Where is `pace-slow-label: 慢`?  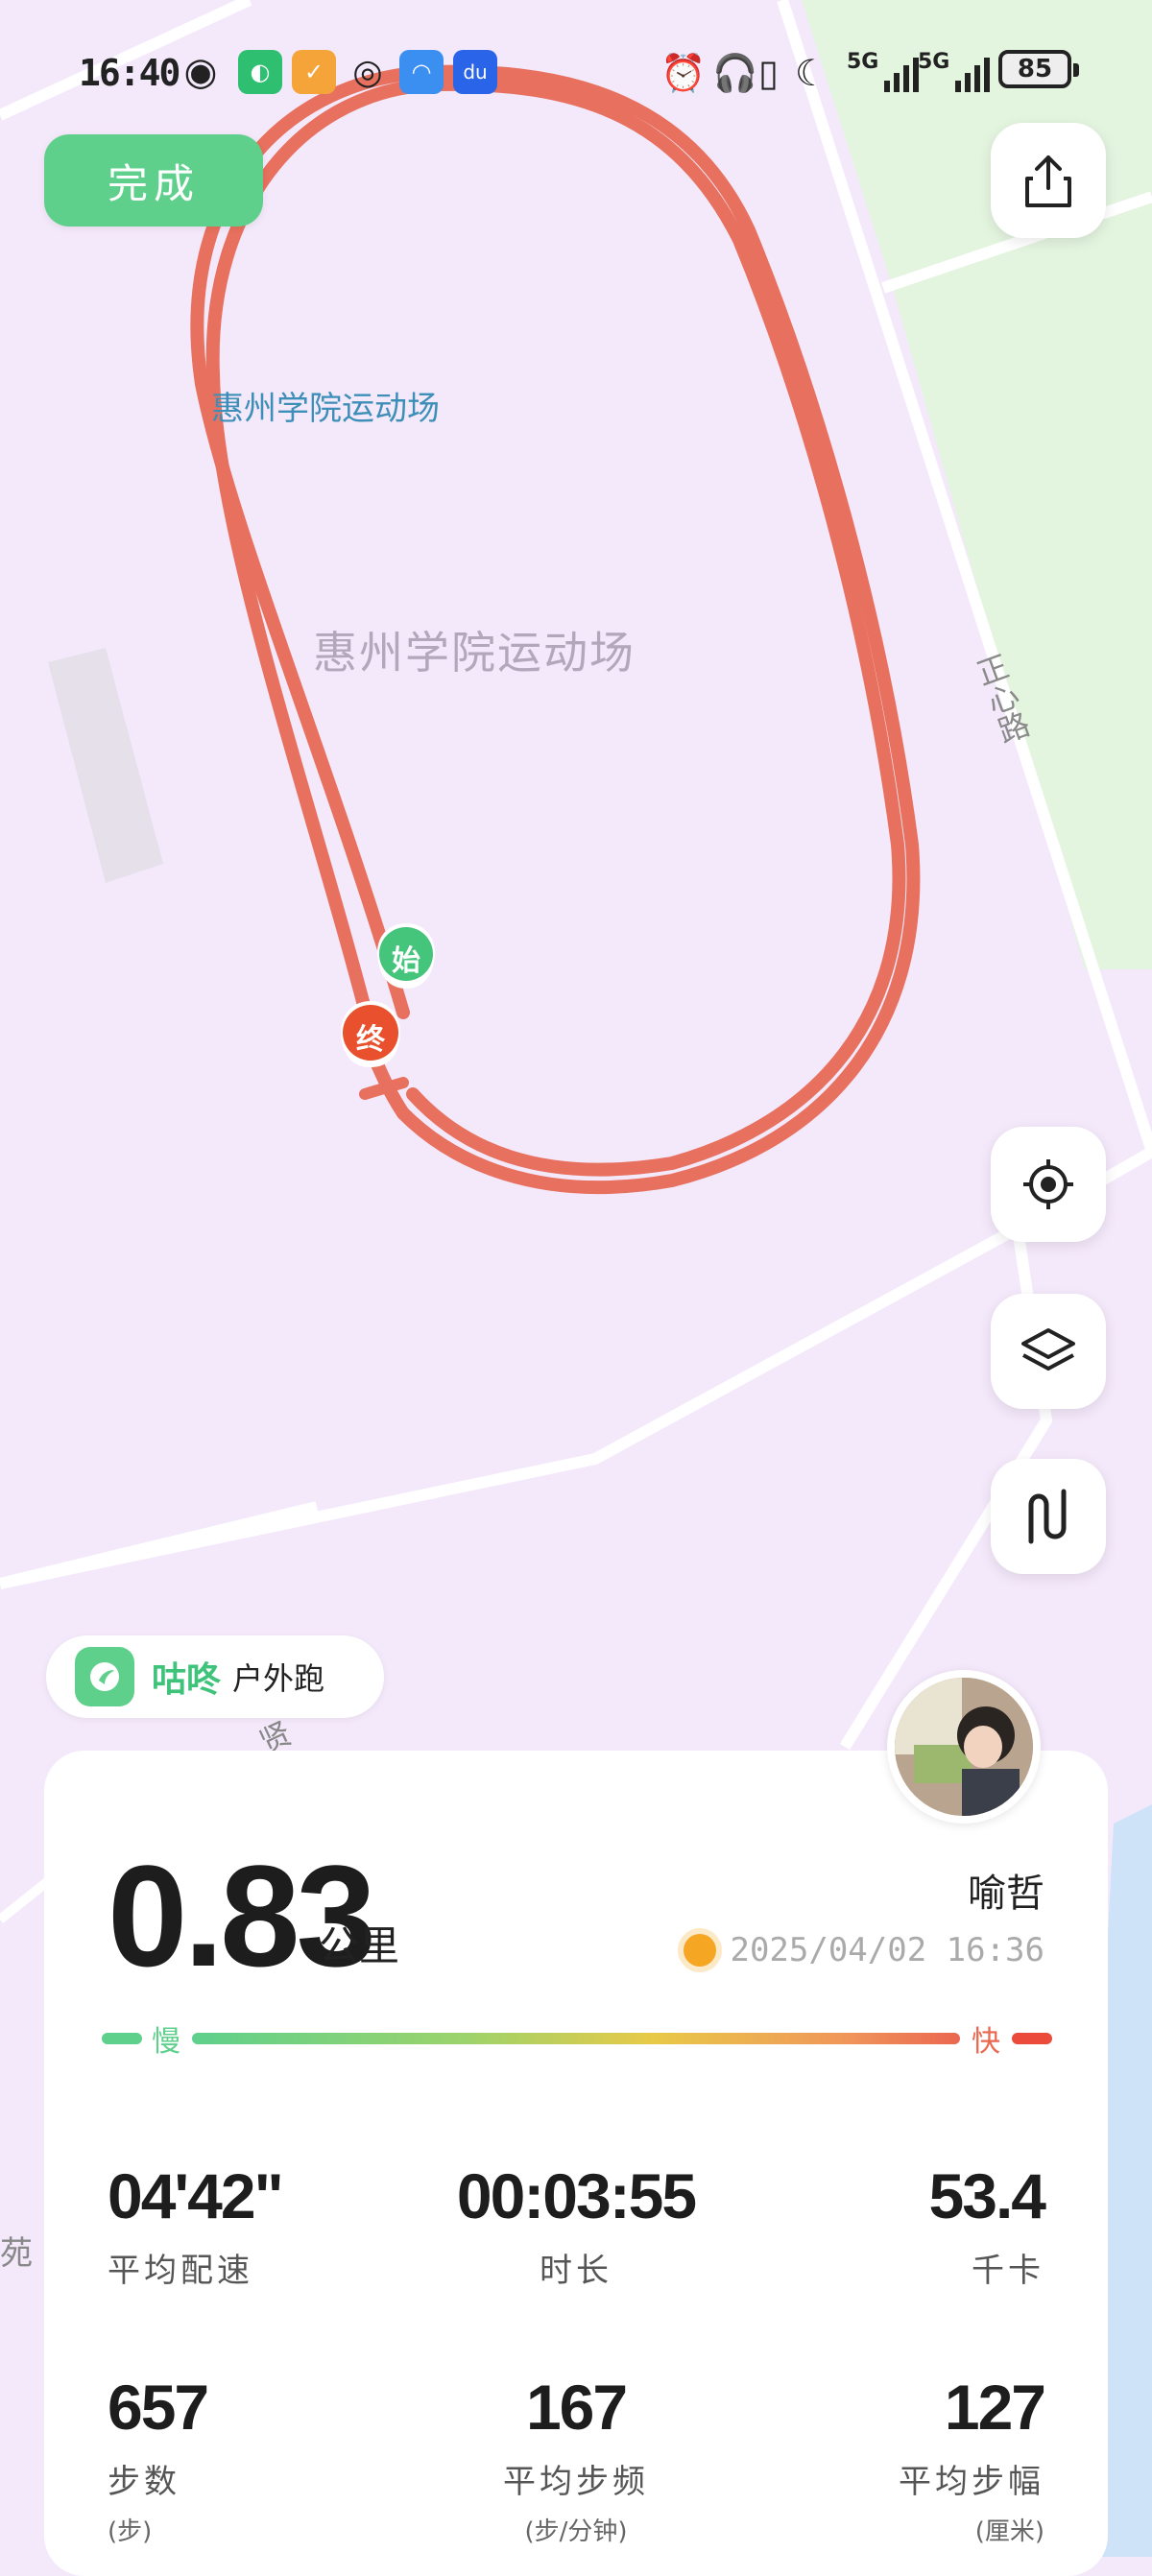 pace-slow-label: 慢 is located at coordinates (166, 2042).